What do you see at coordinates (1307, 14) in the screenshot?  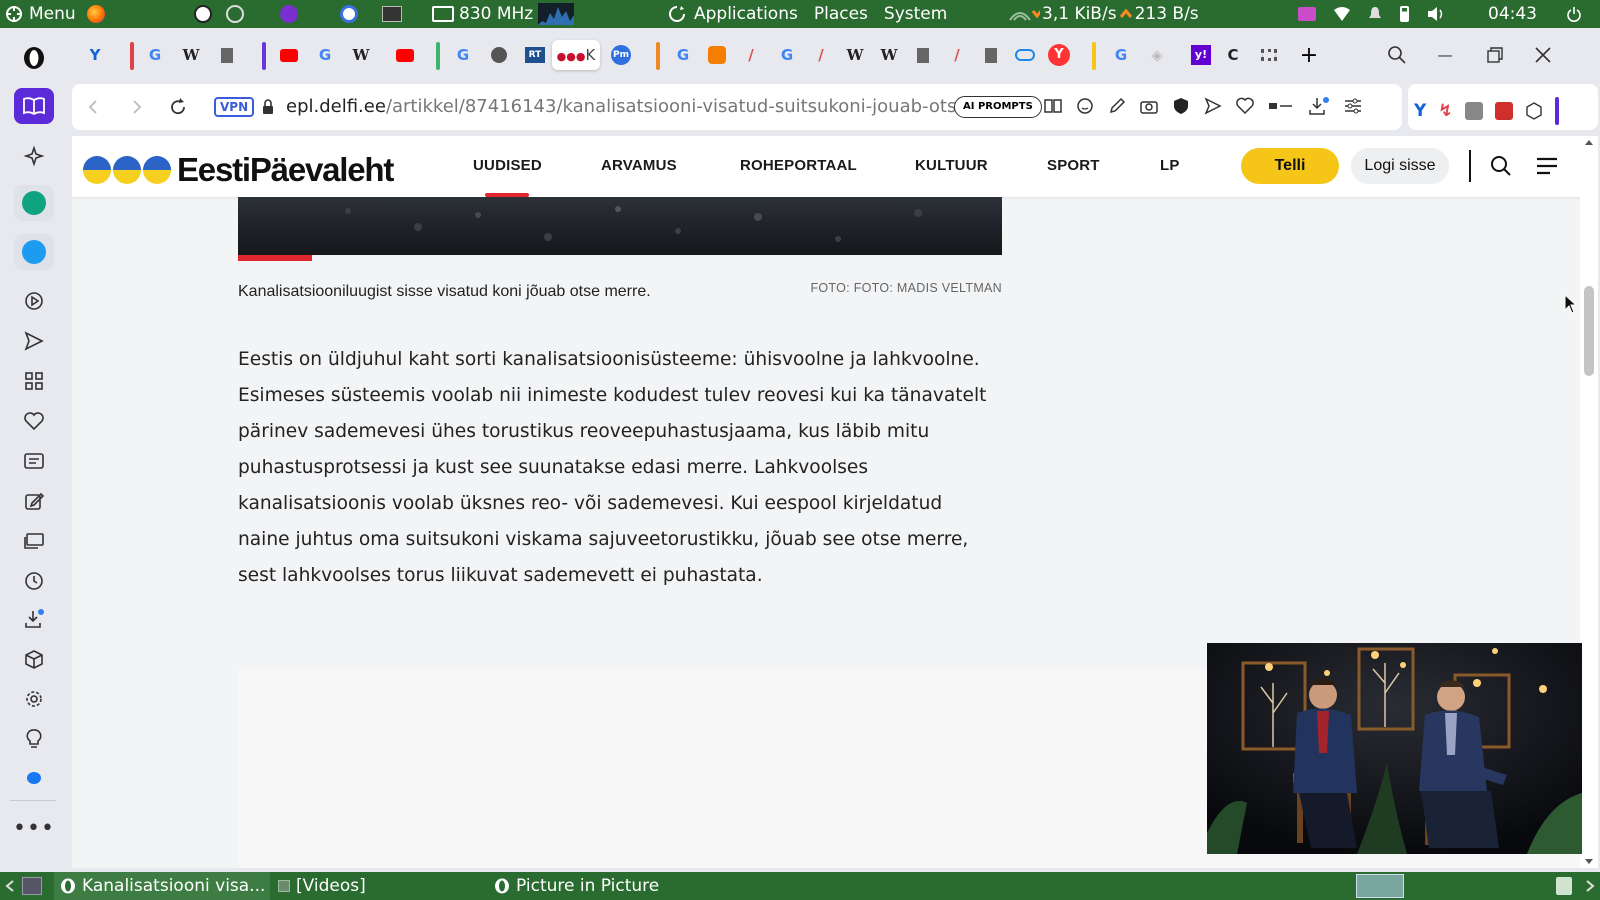 I see `audio-app-icon` at bounding box center [1307, 14].